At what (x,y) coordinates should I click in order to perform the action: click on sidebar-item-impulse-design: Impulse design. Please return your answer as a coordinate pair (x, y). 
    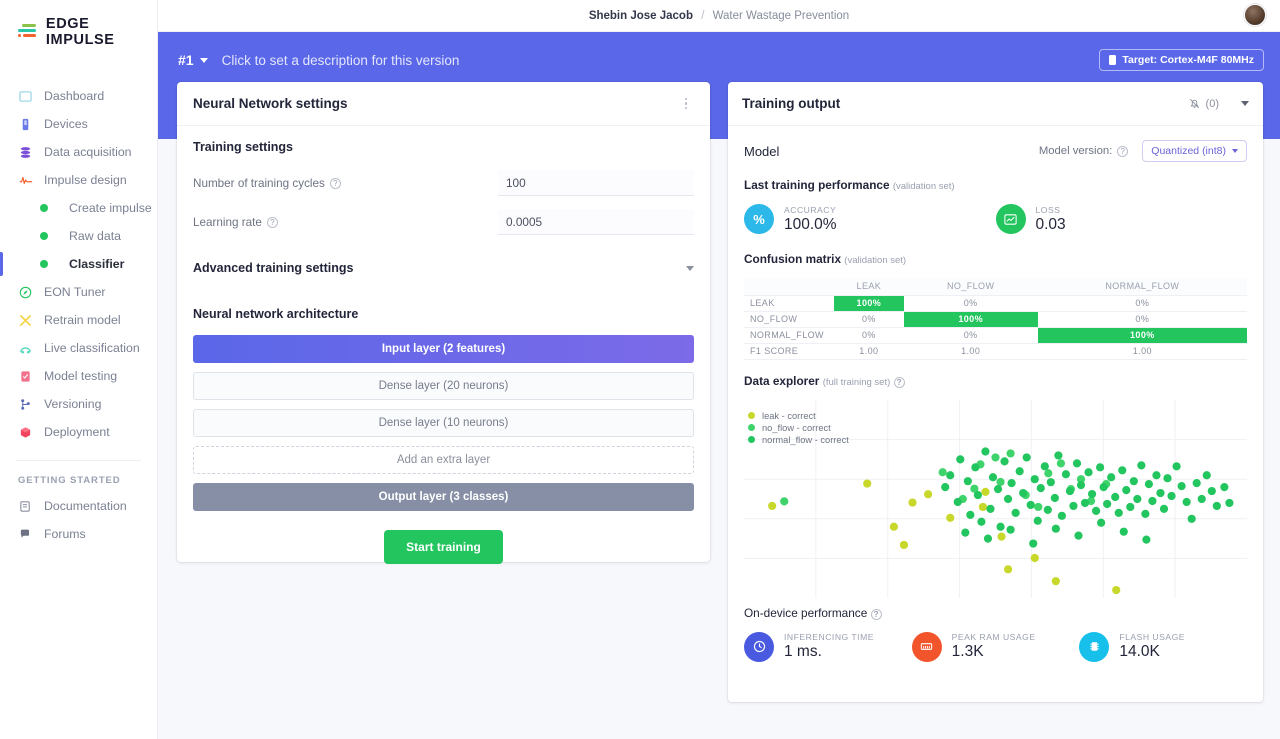
    Looking at the image, I should click on (78, 180).